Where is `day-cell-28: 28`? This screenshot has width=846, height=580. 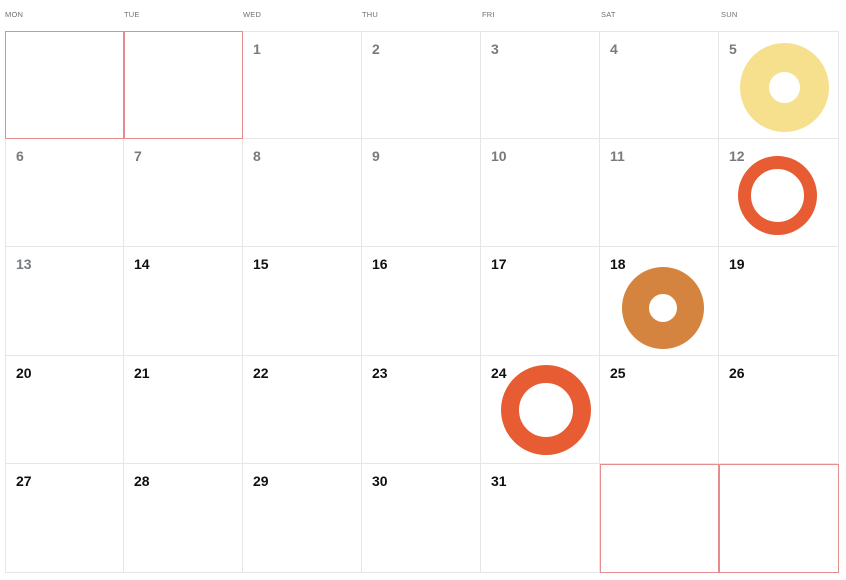 day-cell-28: 28 is located at coordinates (183, 518).